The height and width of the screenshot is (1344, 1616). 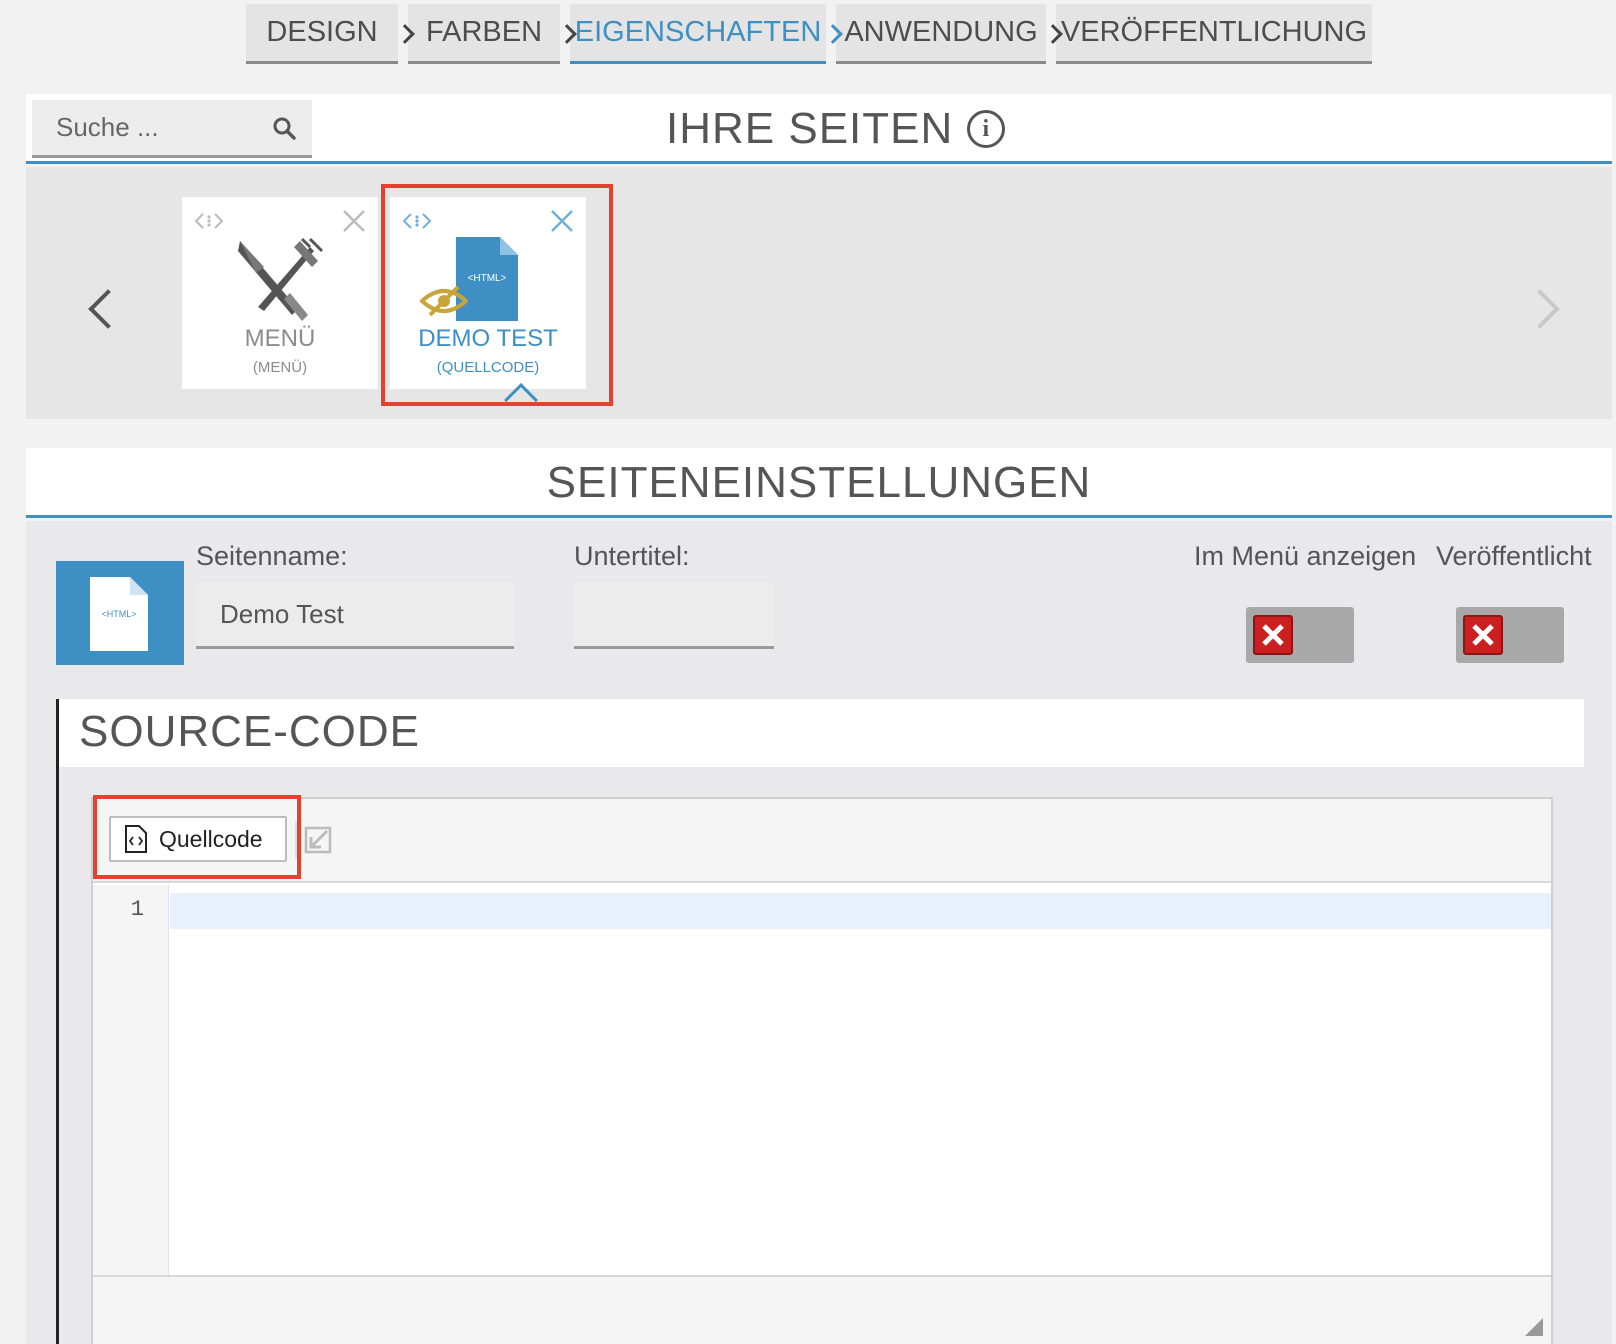 I want to click on carousel-next-icon, so click(x=1540, y=309).